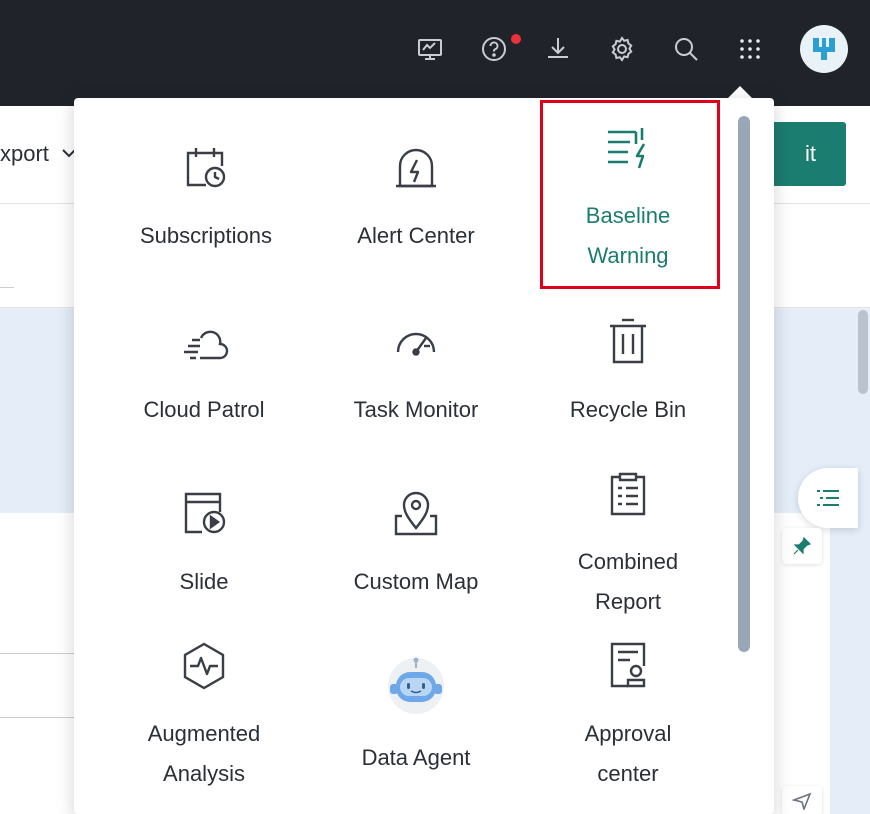 Image resolution: width=870 pixels, height=814 pixels. I want to click on hexagon-pulse-icon, so click(204, 666).